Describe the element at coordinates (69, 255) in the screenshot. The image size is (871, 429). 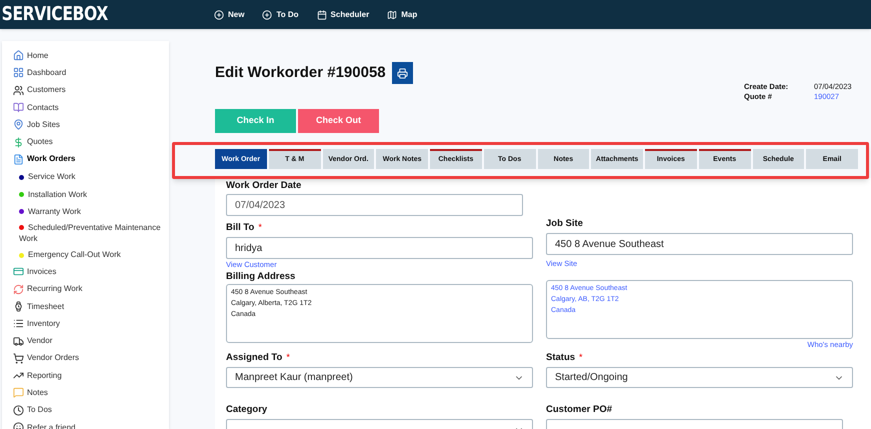
I see `sidebar-subitem: Emergency Call-Out Work` at that location.